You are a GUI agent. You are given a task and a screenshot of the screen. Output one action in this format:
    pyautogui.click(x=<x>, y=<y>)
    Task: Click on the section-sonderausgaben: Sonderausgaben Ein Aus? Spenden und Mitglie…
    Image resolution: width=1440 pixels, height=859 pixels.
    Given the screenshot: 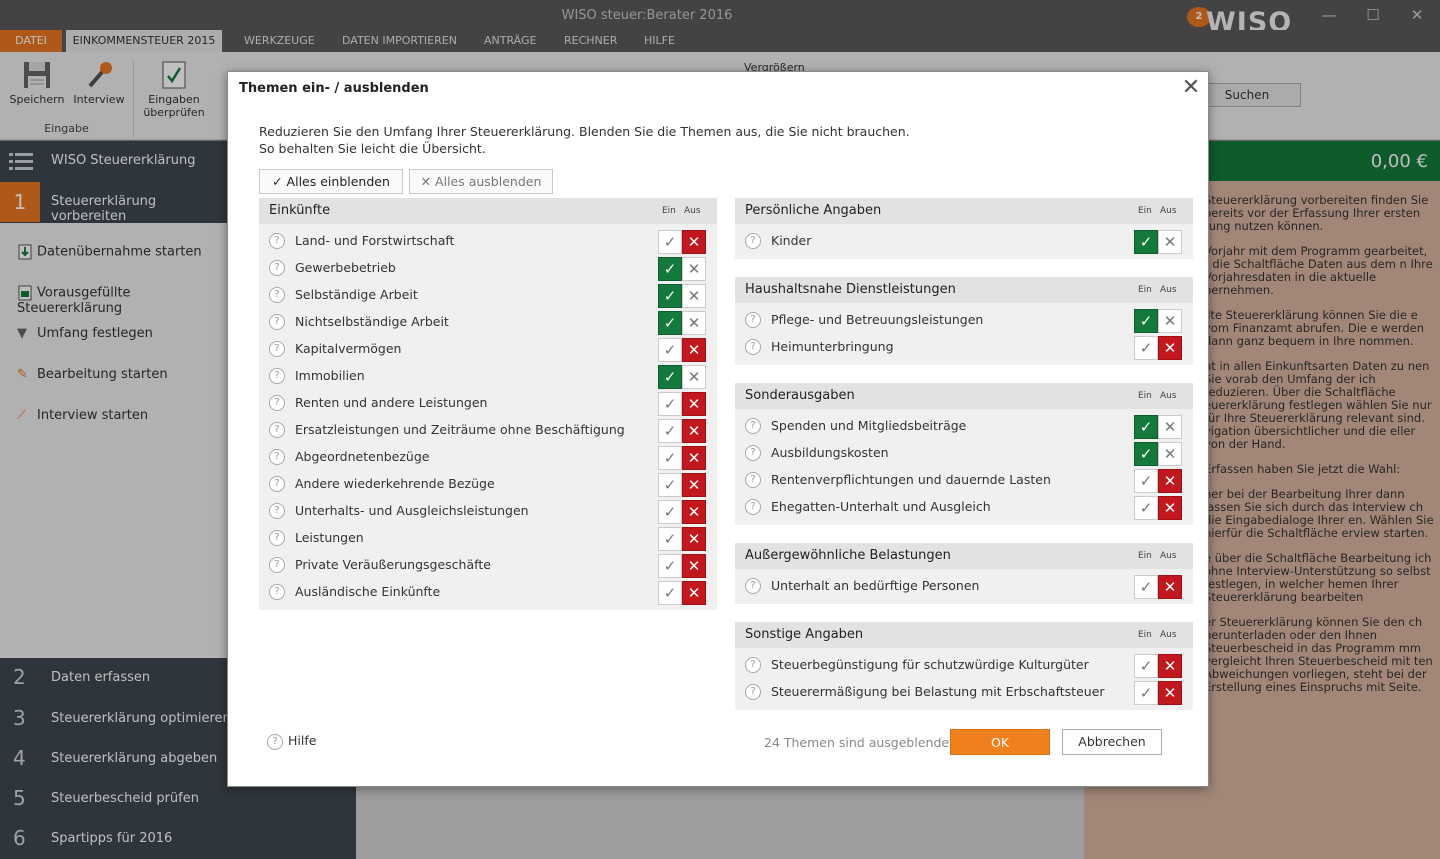 What is the action you would take?
    pyautogui.click(x=964, y=454)
    